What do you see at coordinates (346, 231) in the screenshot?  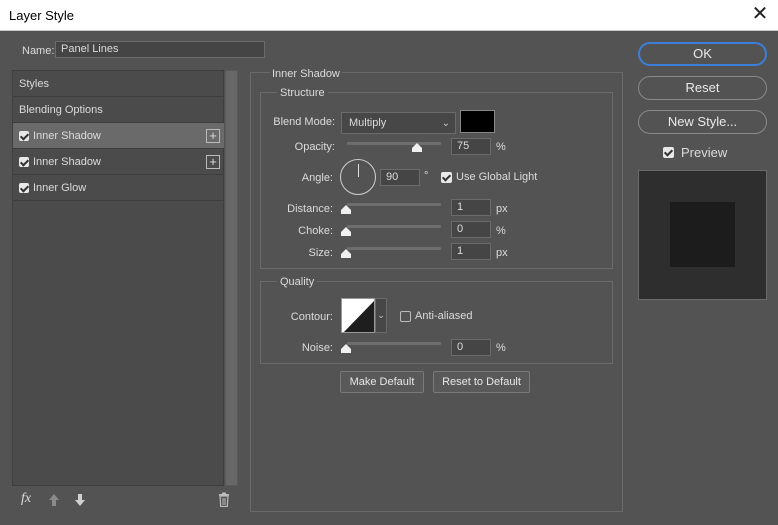 I see `choke-slider-thumb` at bounding box center [346, 231].